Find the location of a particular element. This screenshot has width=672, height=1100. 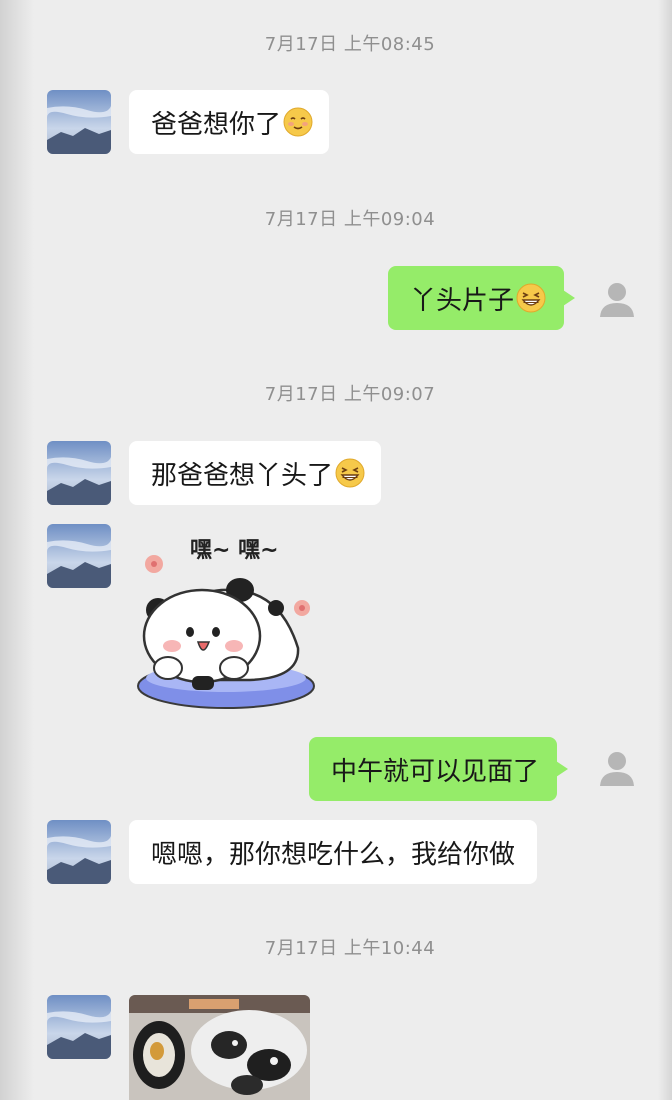

food-photo is located at coordinates (219, 1047).